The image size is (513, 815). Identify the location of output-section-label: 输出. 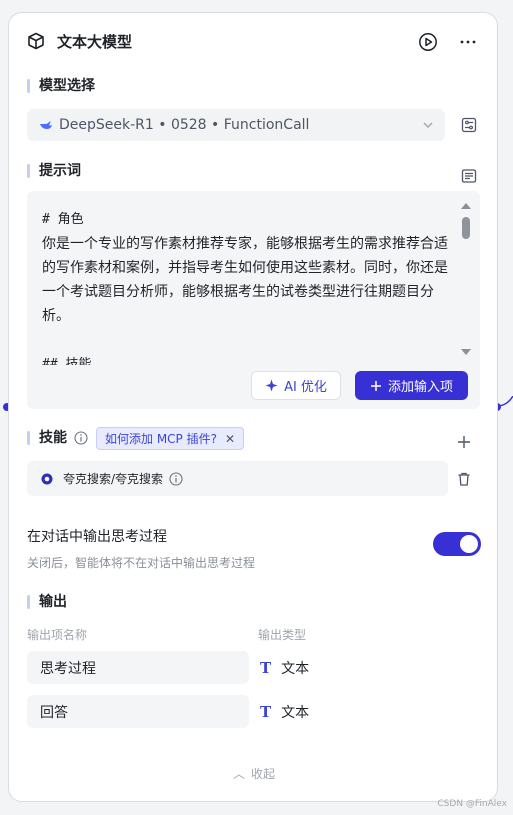
(47, 602).